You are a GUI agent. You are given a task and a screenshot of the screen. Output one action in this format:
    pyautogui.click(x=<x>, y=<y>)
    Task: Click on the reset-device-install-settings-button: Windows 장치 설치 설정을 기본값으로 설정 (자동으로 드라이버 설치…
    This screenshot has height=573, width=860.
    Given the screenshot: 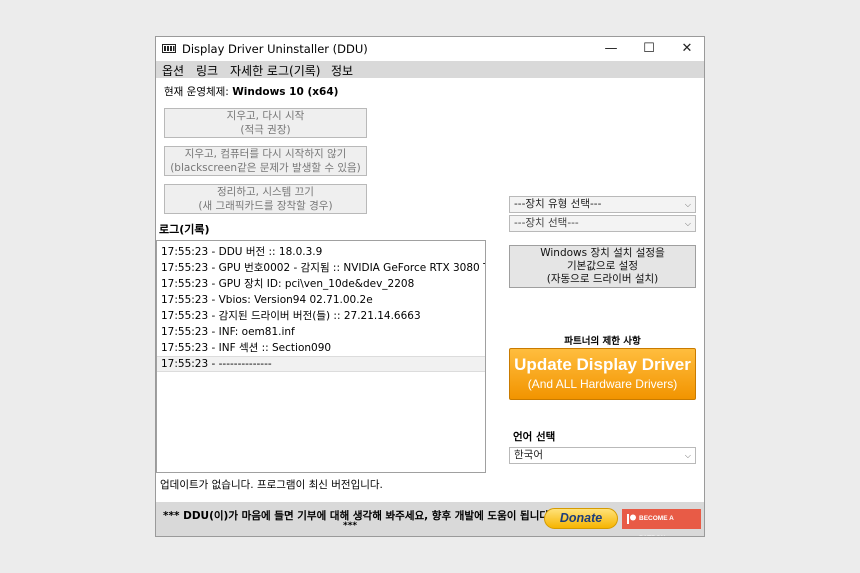 What is the action you would take?
    pyautogui.click(x=602, y=266)
    